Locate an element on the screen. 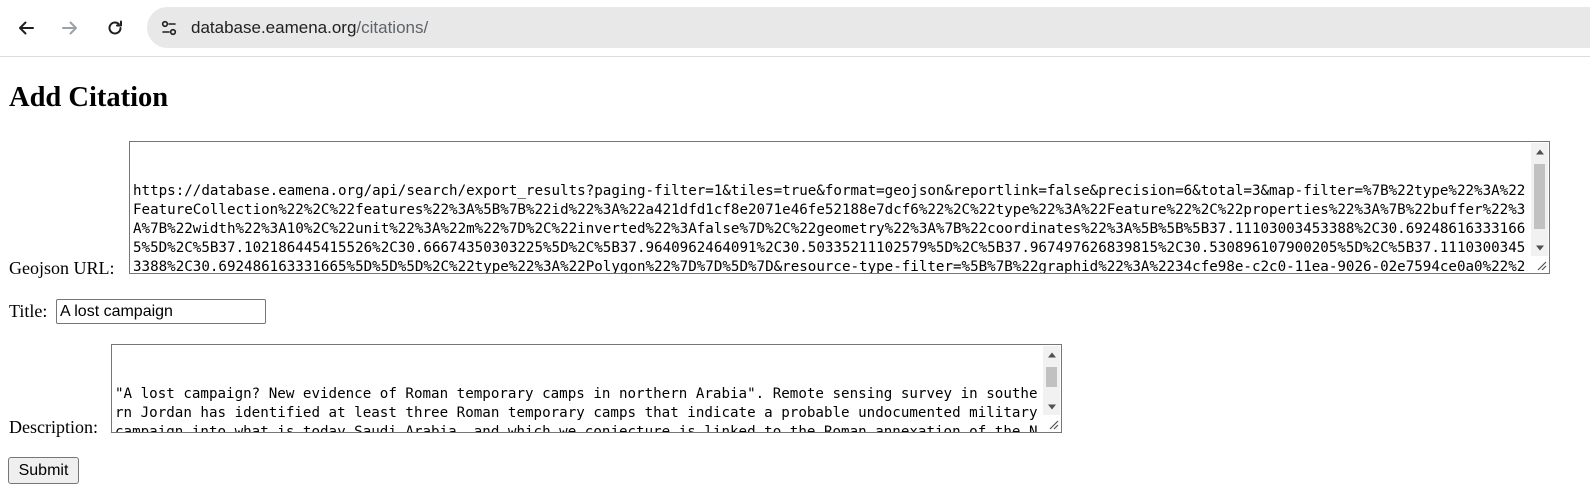  arrow-right-icon is located at coordinates (69, 28).